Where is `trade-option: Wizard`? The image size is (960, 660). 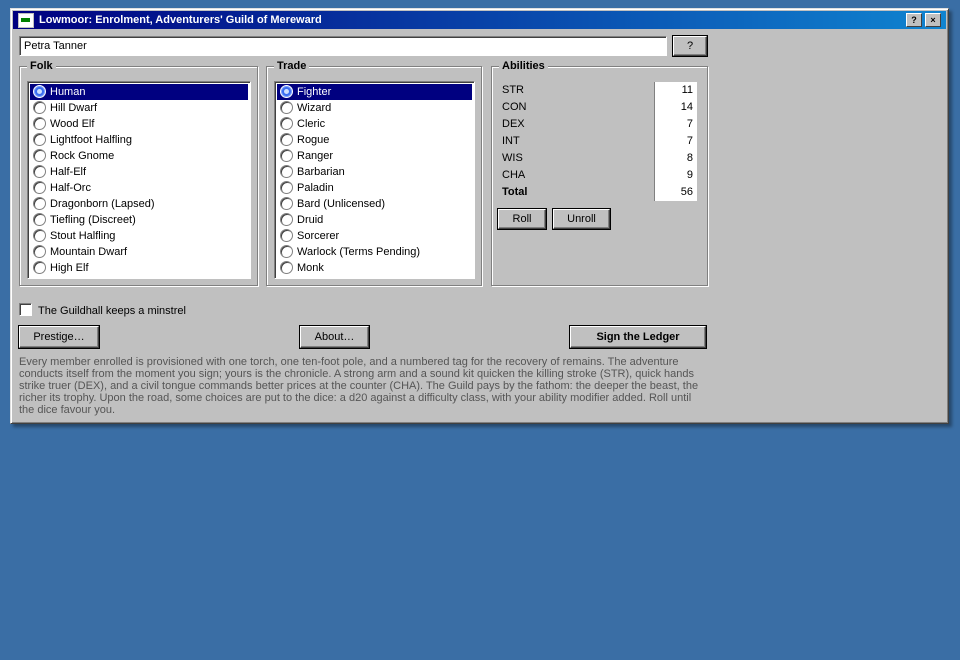 trade-option: Wizard is located at coordinates (374, 108).